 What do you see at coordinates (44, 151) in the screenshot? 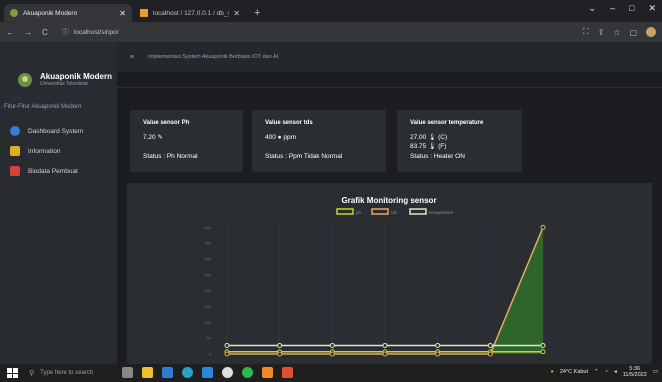
I see `sidebar-item-label: Information` at bounding box center [44, 151].